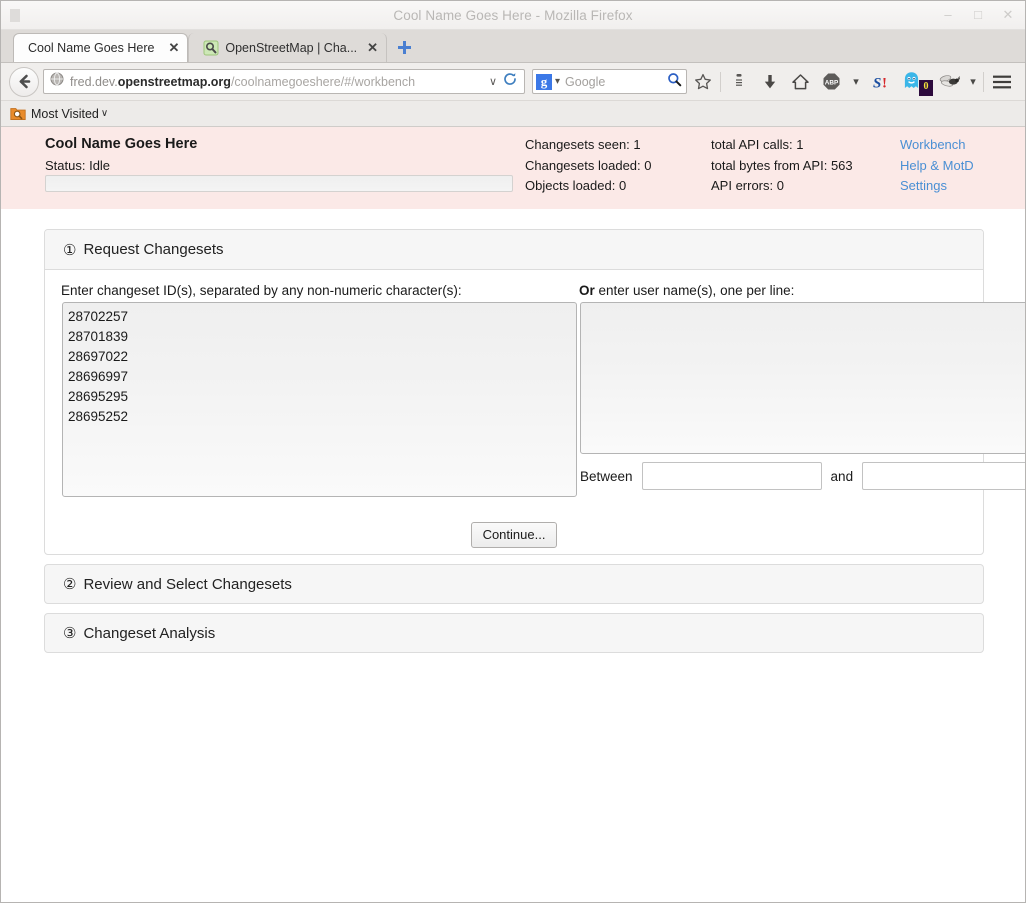 The image size is (1026, 903). What do you see at coordinates (187, 584) in the screenshot?
I see `section-2-title: Review and Select Changesets` at bounding box center [187, 584].